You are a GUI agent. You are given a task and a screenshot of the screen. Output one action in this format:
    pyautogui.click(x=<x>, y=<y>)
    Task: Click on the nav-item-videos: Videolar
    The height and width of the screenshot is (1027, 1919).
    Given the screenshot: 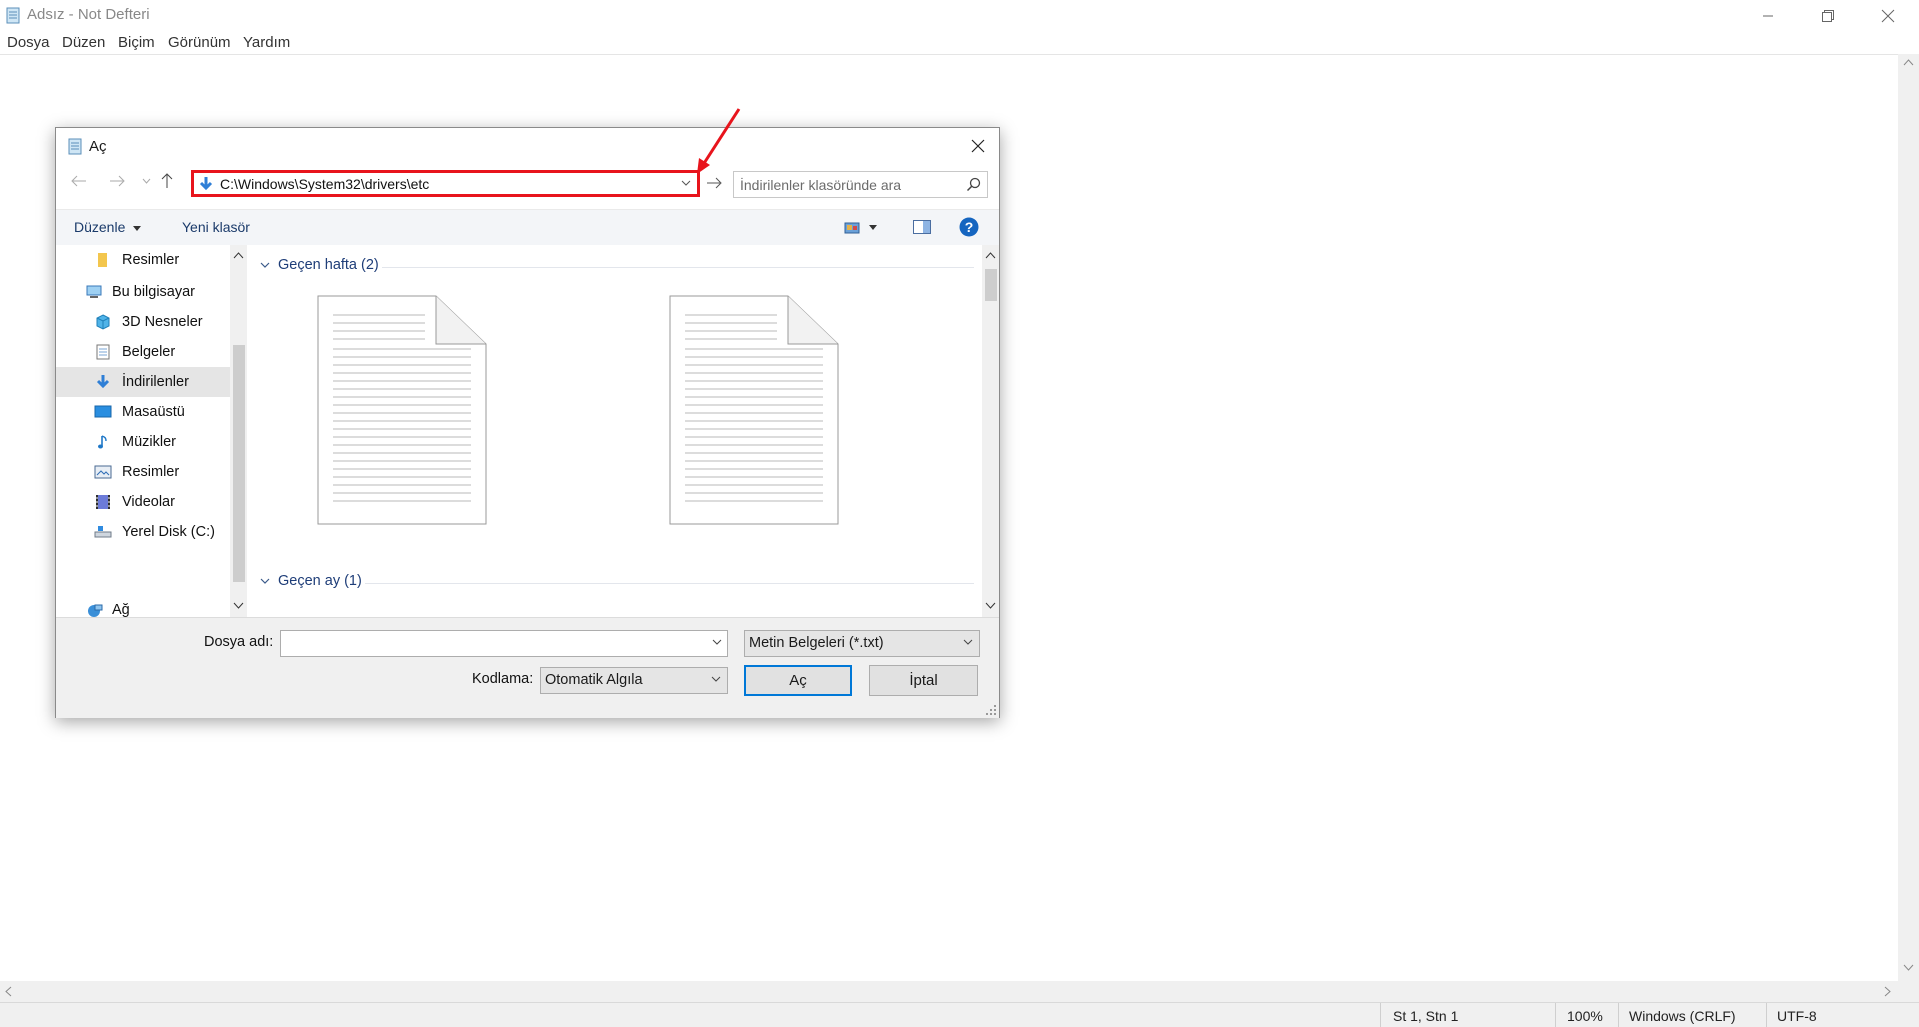 What is the action you would take?
    pyautogui.click(x=143, y=502)
    